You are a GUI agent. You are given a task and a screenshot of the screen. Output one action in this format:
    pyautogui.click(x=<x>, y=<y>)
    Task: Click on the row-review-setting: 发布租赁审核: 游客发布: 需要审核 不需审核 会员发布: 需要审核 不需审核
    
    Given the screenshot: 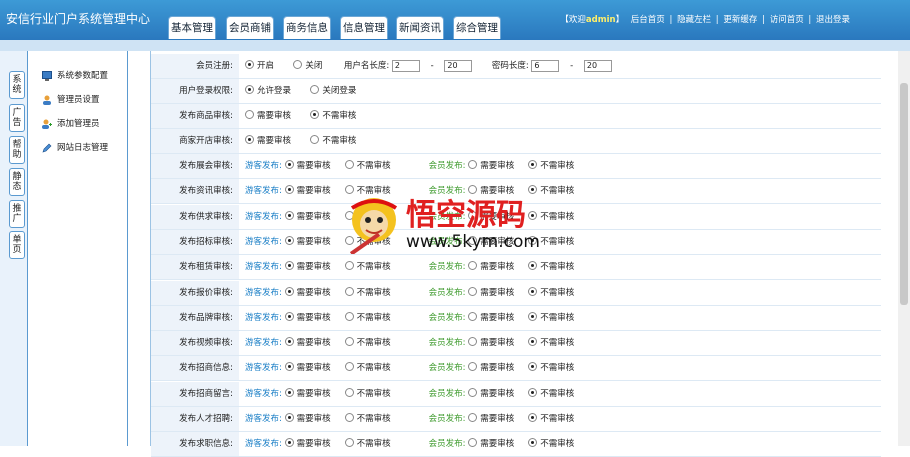 What is the action you would take?
    pyautogui.click(x=516, y=268)
    